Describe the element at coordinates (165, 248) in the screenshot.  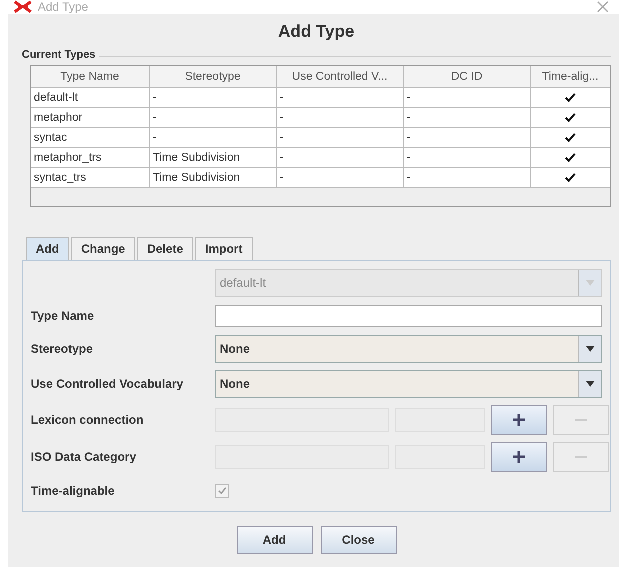
I see `tab: Delete` at that location.